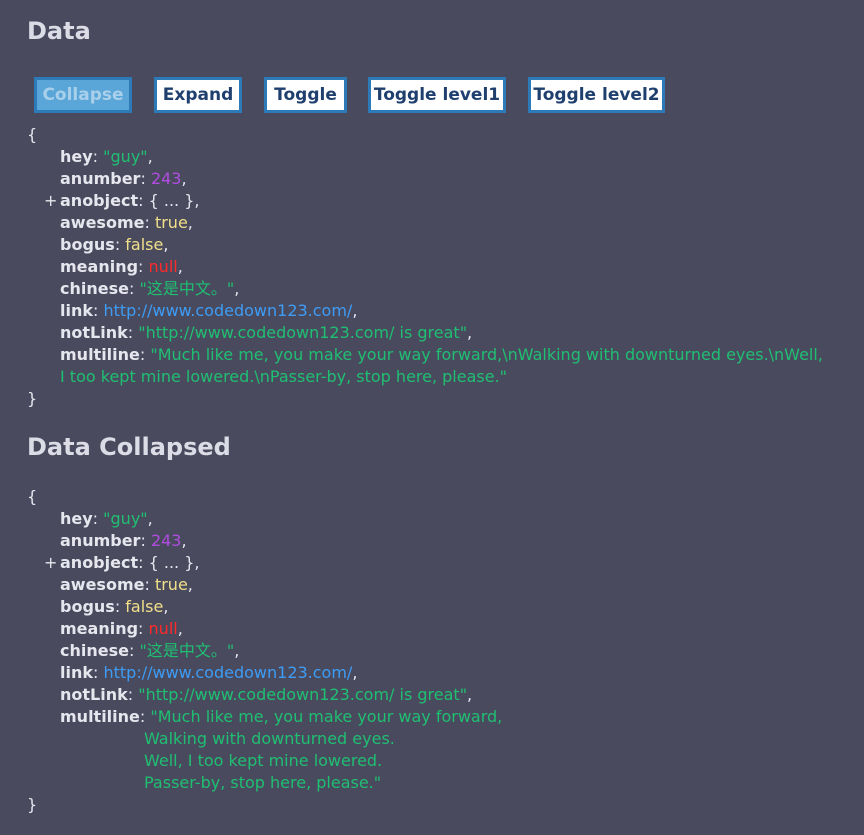 The image size is (864, 835). What do you see at coordinates (263, 760) in the screenshot?
I see `json-multiline-line: Well, I too kept mine lowered.` at bounding box center [263, 760].